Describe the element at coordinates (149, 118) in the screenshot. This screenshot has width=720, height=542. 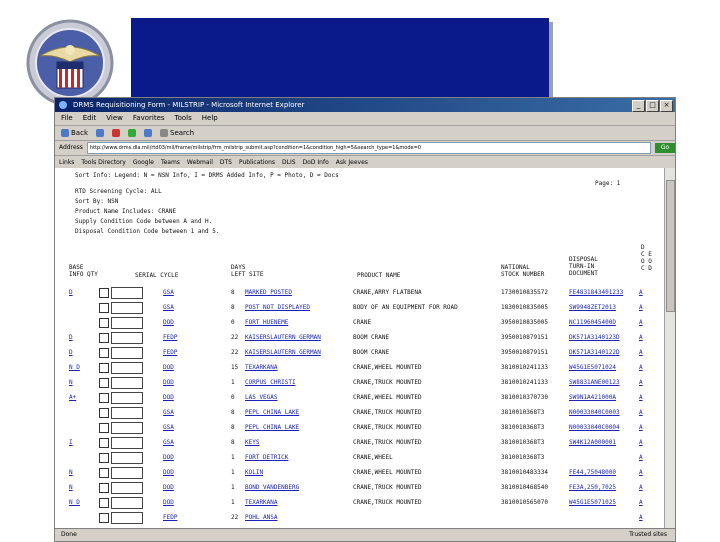
I see `menu-favorites: Favorites` at that location.